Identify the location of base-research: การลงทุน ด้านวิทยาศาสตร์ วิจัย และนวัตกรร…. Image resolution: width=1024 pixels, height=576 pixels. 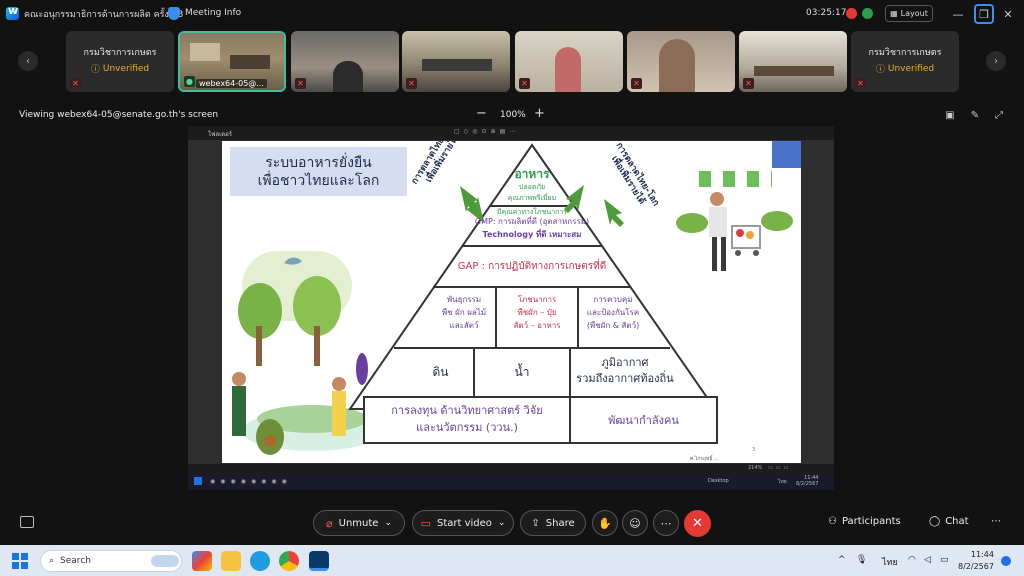
(467, 419).